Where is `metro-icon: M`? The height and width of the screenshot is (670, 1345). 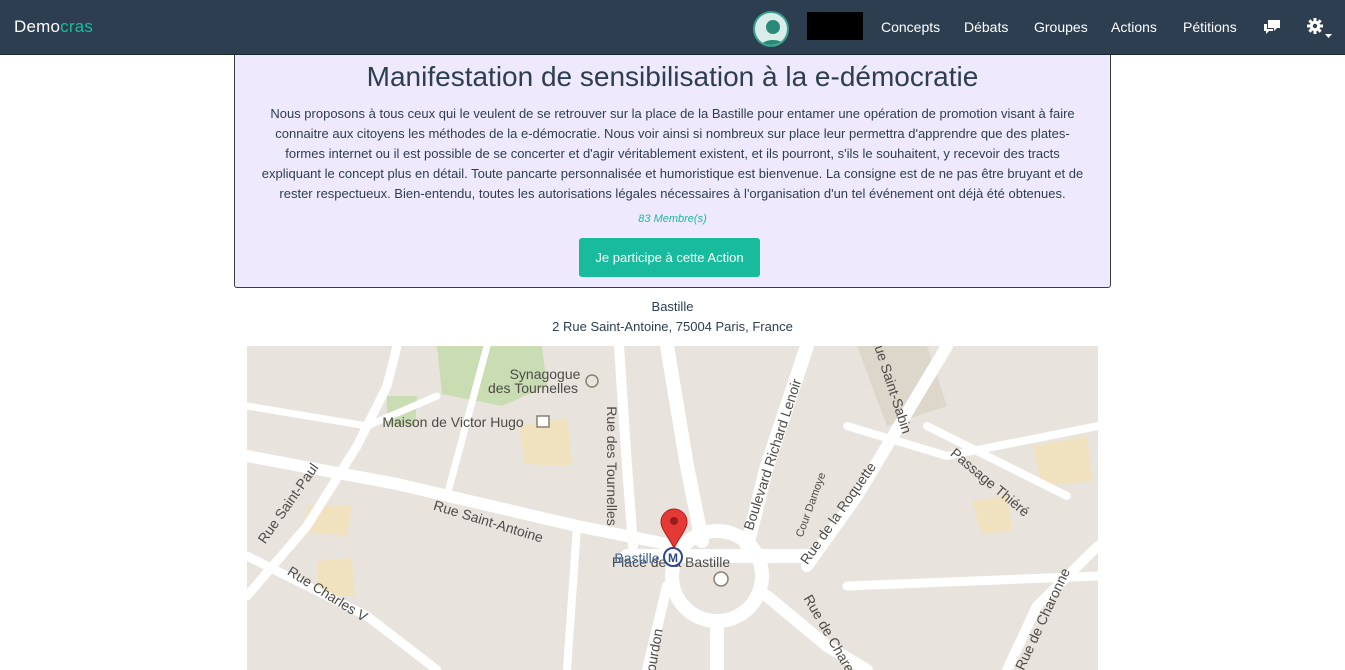 metro-icon: M is located at coordinates (673, 557).